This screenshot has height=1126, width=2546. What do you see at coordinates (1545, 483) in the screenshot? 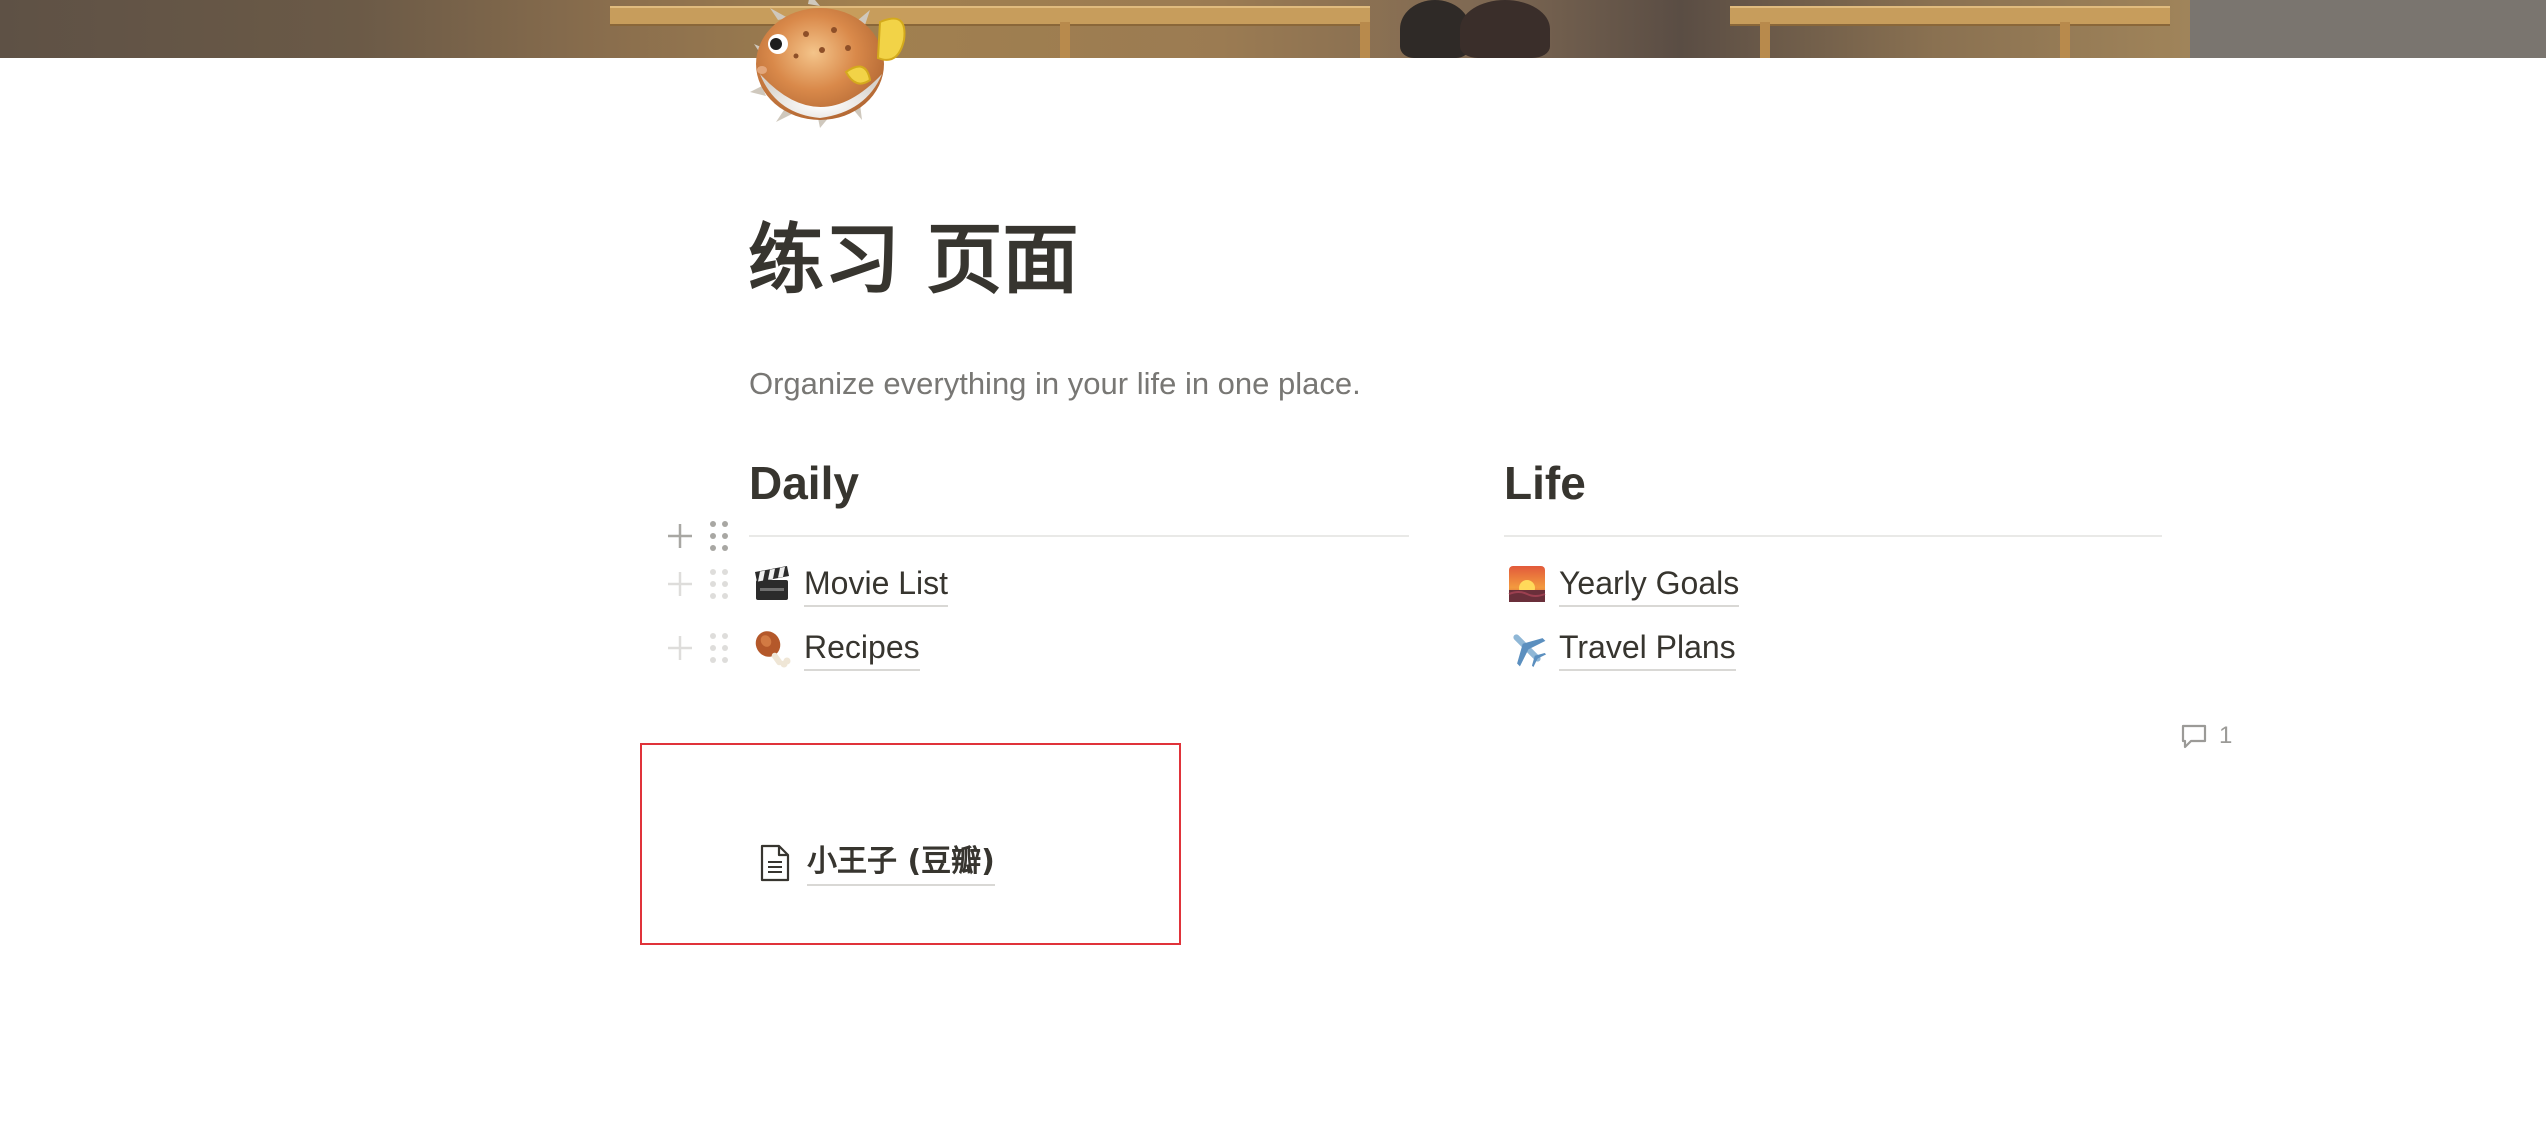
I see `heading-life: Life` at bounding box center [1545, 483].